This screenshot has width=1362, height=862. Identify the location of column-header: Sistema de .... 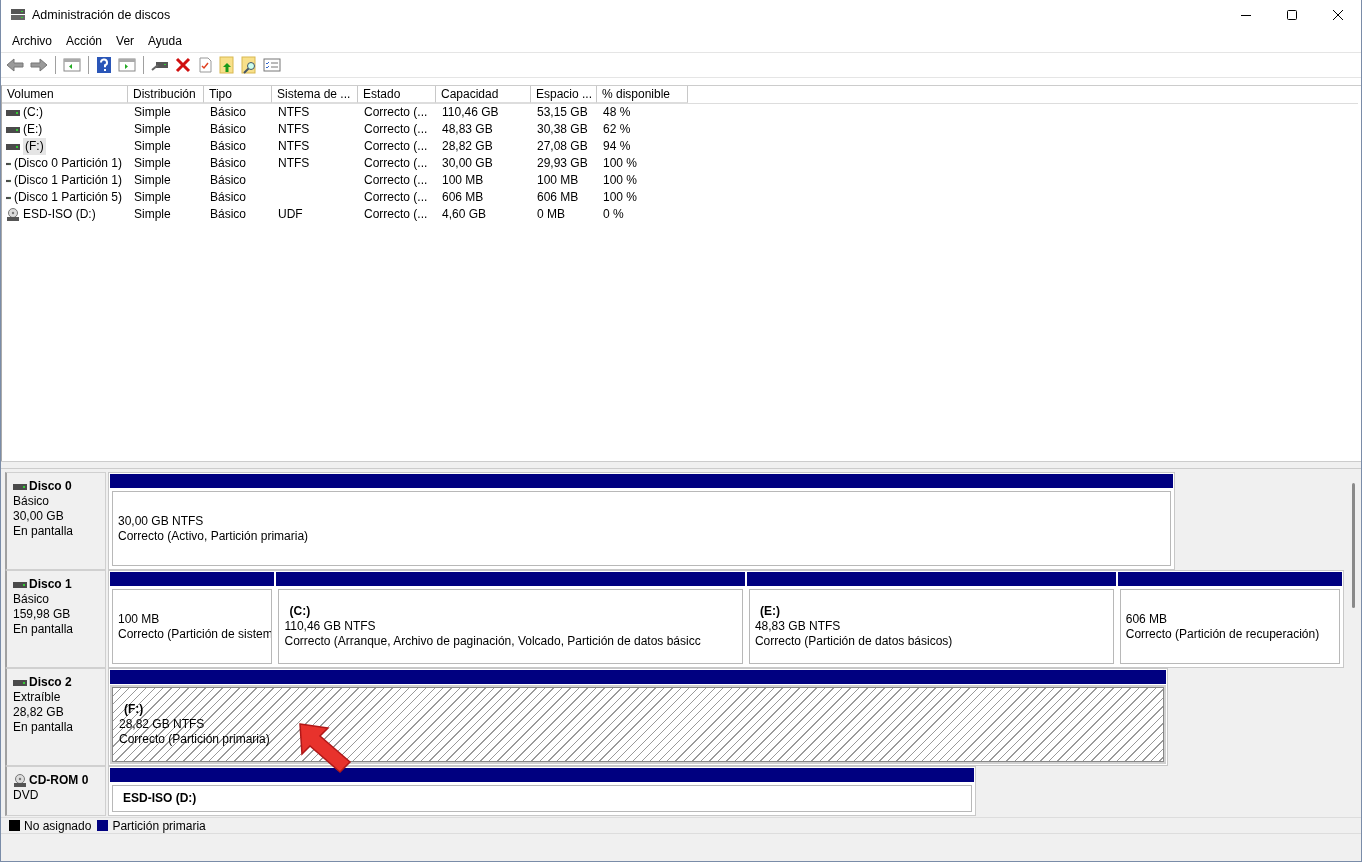
(315, 94).